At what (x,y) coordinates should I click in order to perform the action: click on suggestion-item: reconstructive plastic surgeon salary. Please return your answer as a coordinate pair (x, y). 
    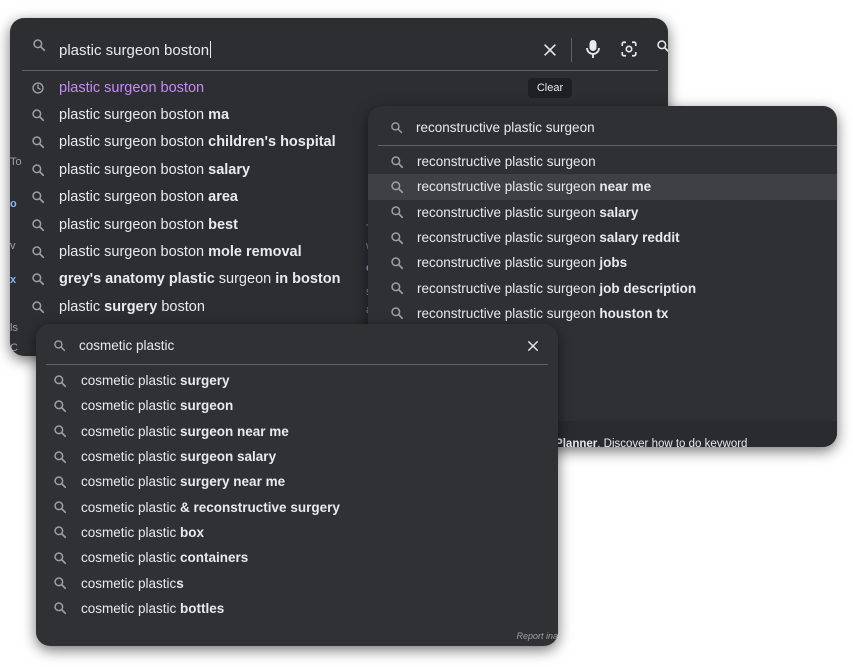
    Looking at the image, I should click on (602, 212).